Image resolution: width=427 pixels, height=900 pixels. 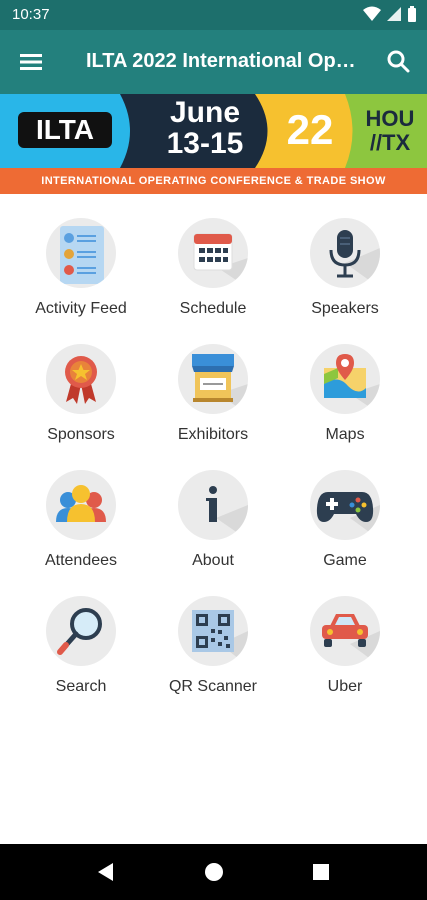 I want to click on tile-game: Game, so click(x=345, y=522).